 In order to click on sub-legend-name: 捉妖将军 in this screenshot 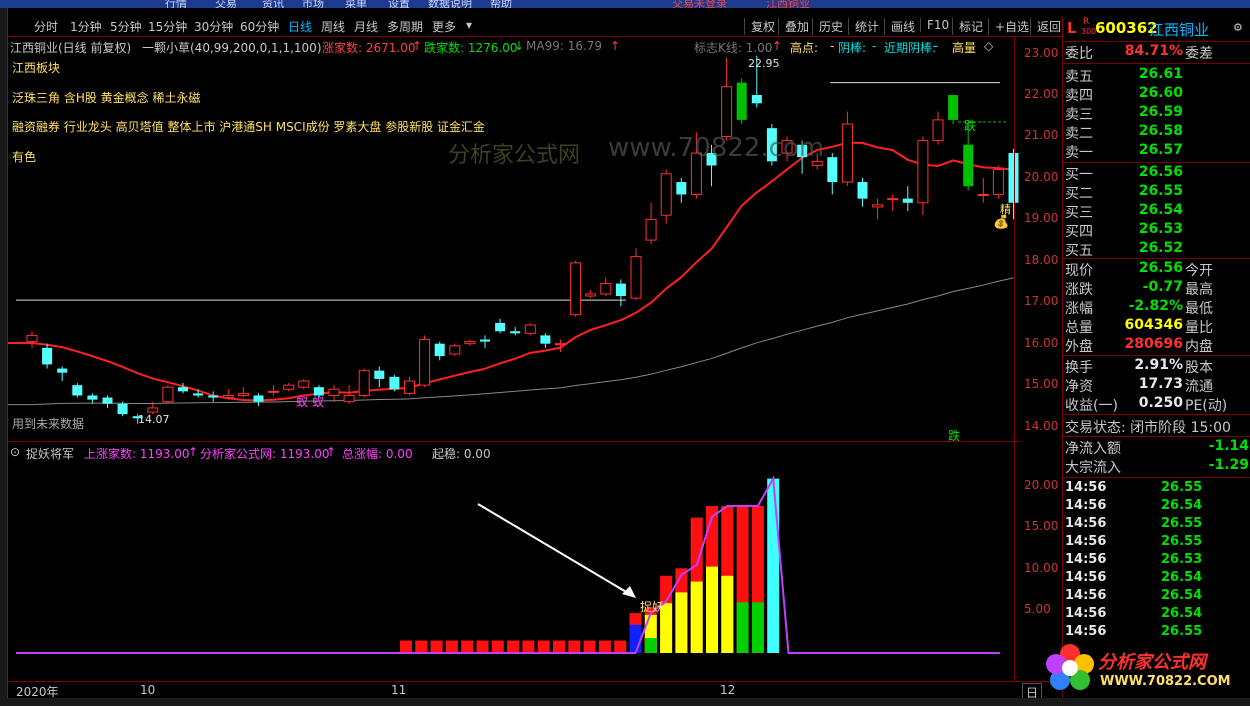, I will do `click(50, 453)`.